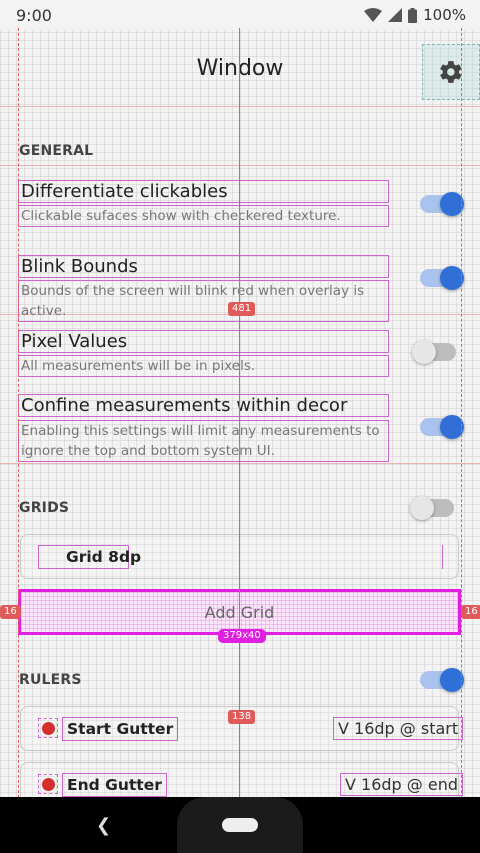 The image size is (480, 853). What do you see at coordinates (239, 413) in the screenshot?
I see `center-measure-guide` at bounding box center [239, 413].